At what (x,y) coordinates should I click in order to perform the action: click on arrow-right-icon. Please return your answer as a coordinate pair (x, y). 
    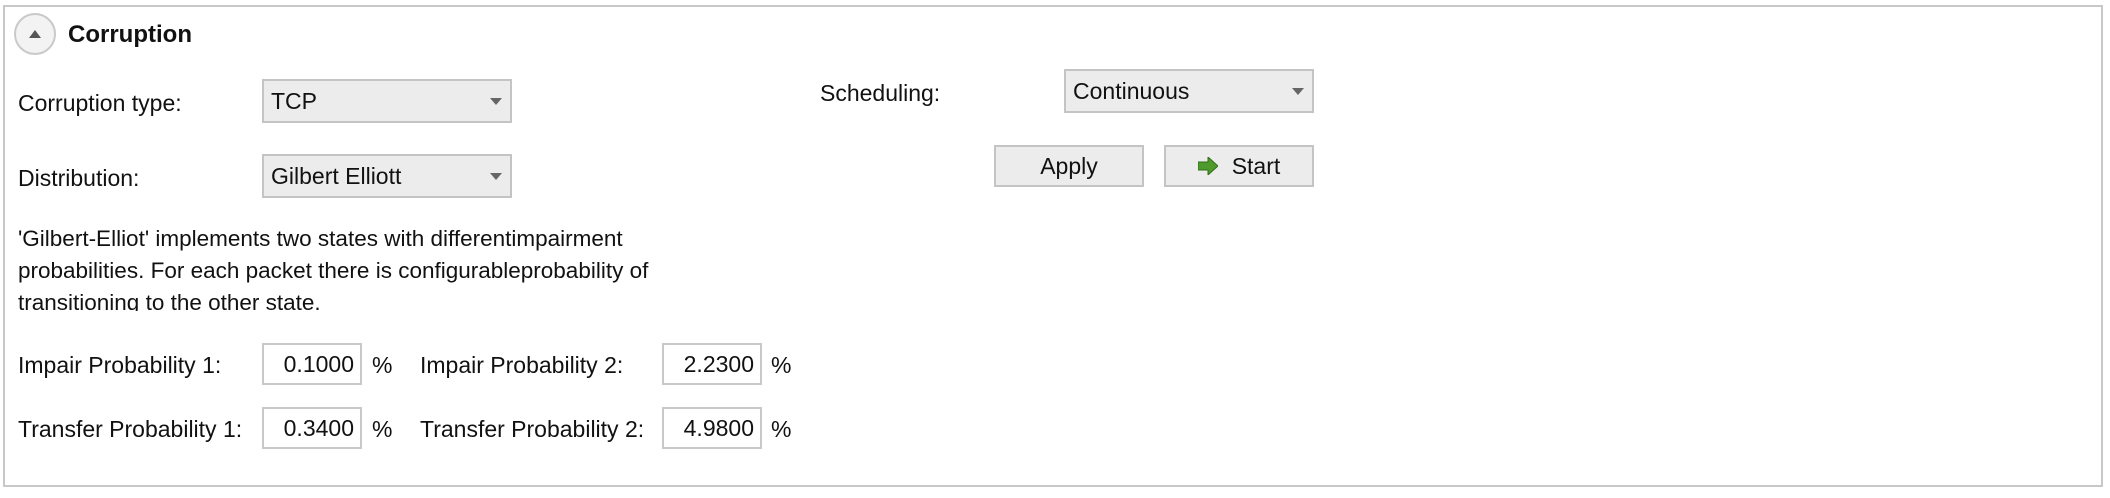
    Looking at the image, I should click on (1207, 166).